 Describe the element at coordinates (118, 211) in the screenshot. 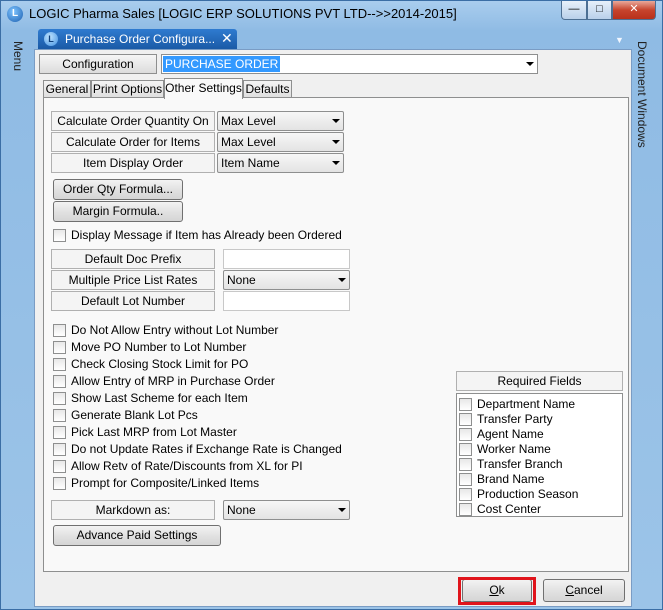

I see `margin-formula-button: Margin Formula..` at that location.